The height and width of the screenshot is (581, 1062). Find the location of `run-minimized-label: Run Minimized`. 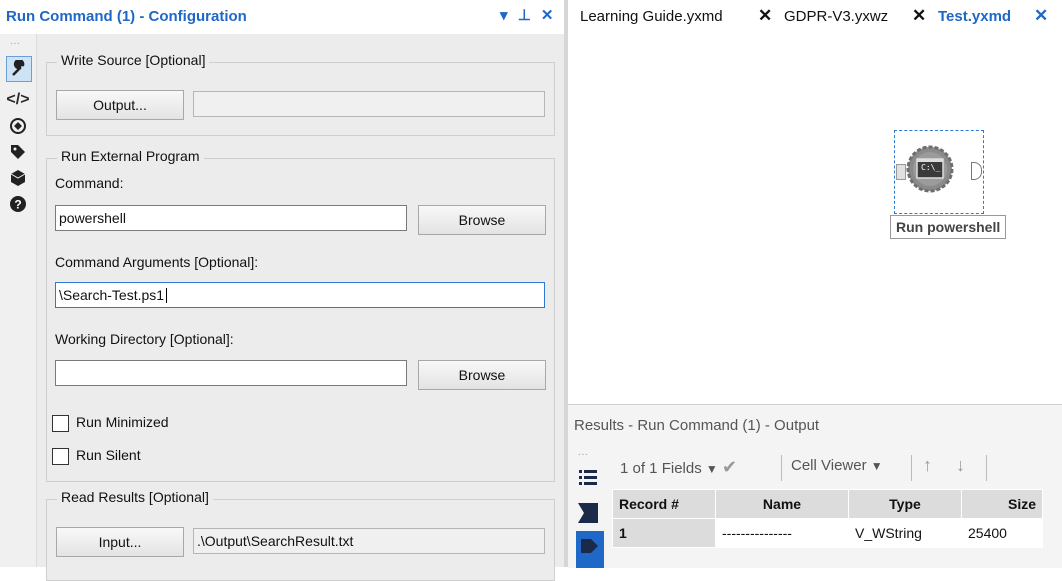

run-minimized-label: Run Minimized is located at coordinates (122, 422).